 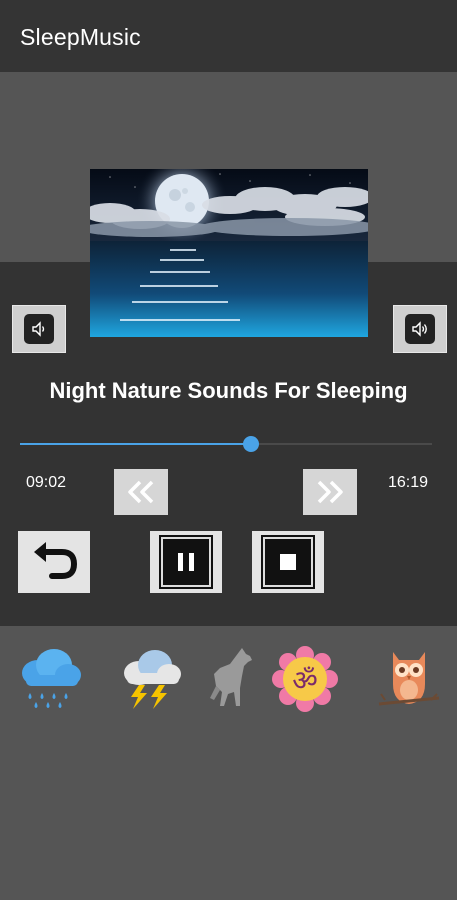 I want to click on thunderstorm-sound-button, so click(x=151, y=679).